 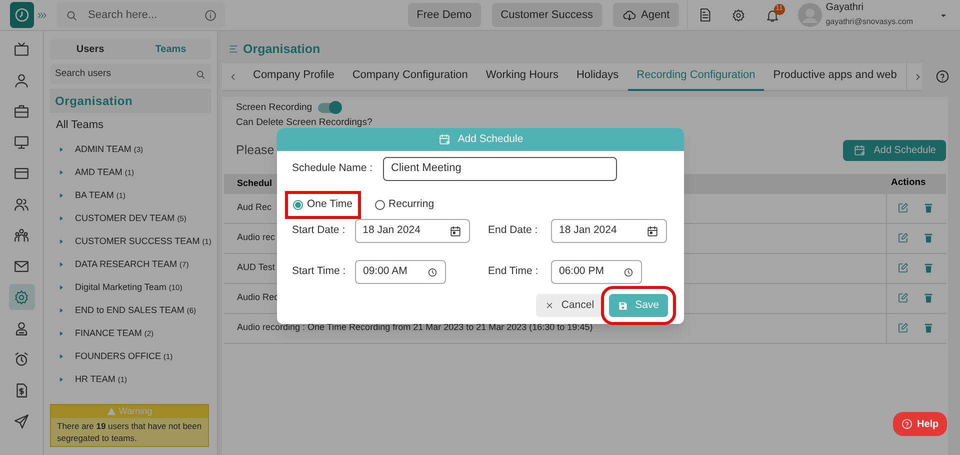 What do you see at coordinates (21, 204) in the screenshot?
I see `users-icon` at bounding box center [21, 204].